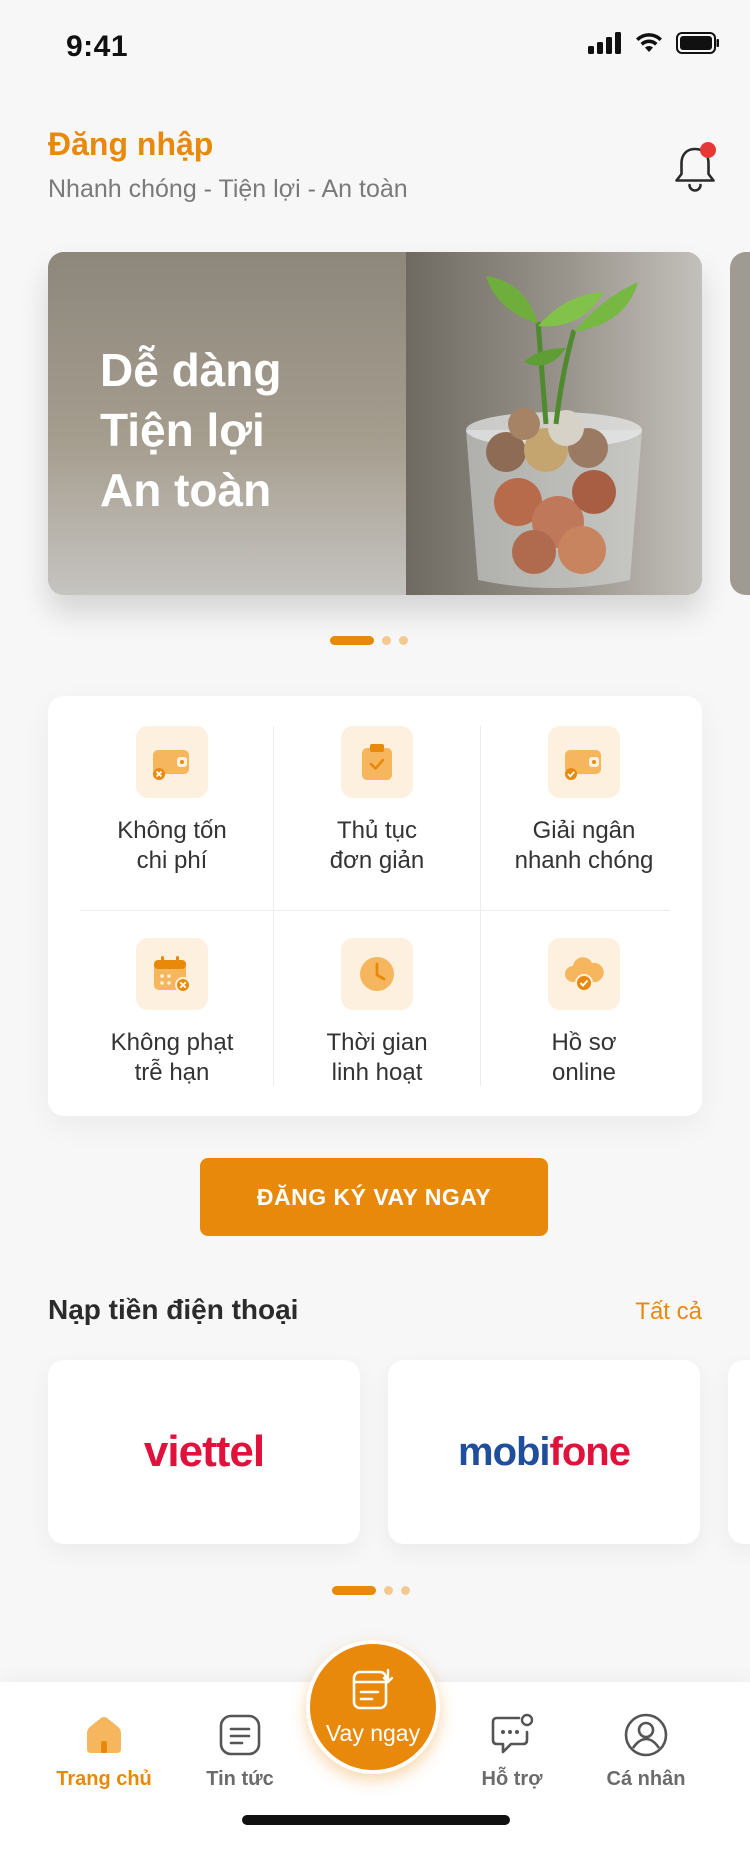  I want to click on banner-line: Tiện lợi, so click(182, 430).